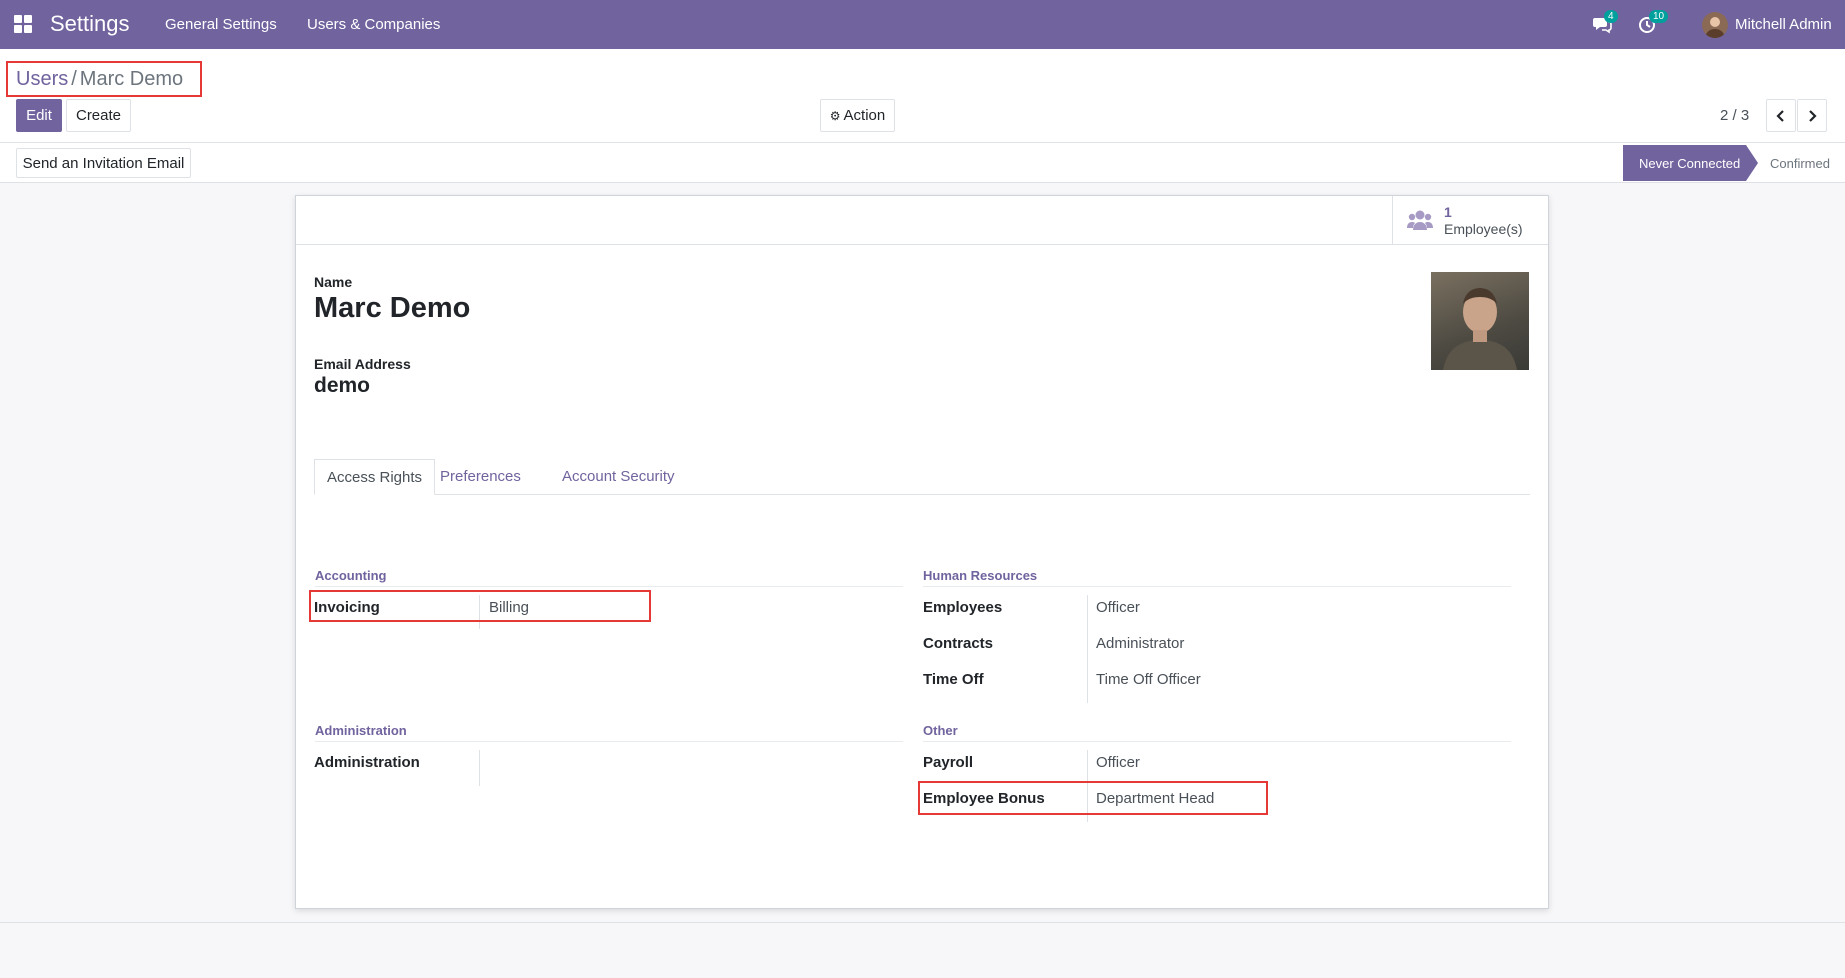  What do you see at coordinates (958, 643) in the screenshot?
I see `contracts-label: Contracts` at bounding box center [958, 643].